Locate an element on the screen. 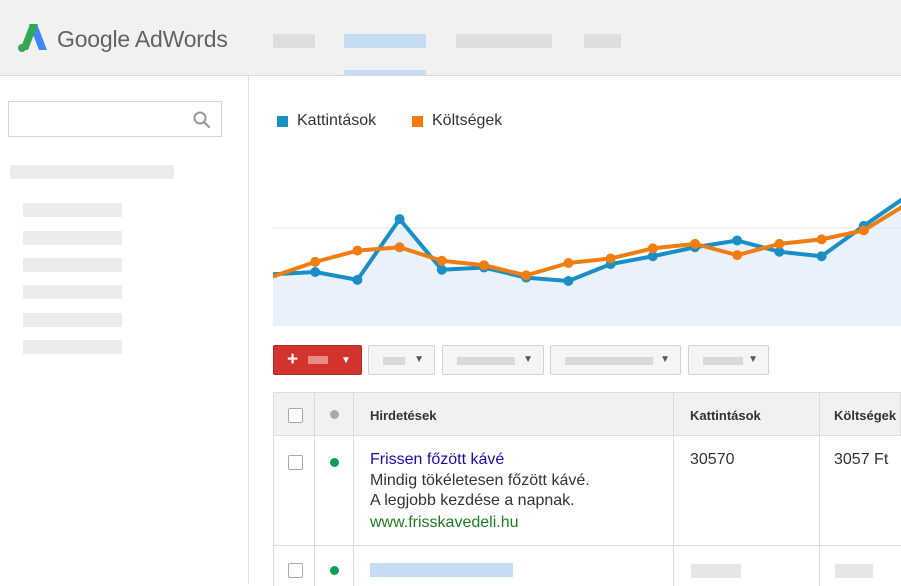  ad-display-url: www.frisskavedeli.hu is located at coordinates (444, 522).